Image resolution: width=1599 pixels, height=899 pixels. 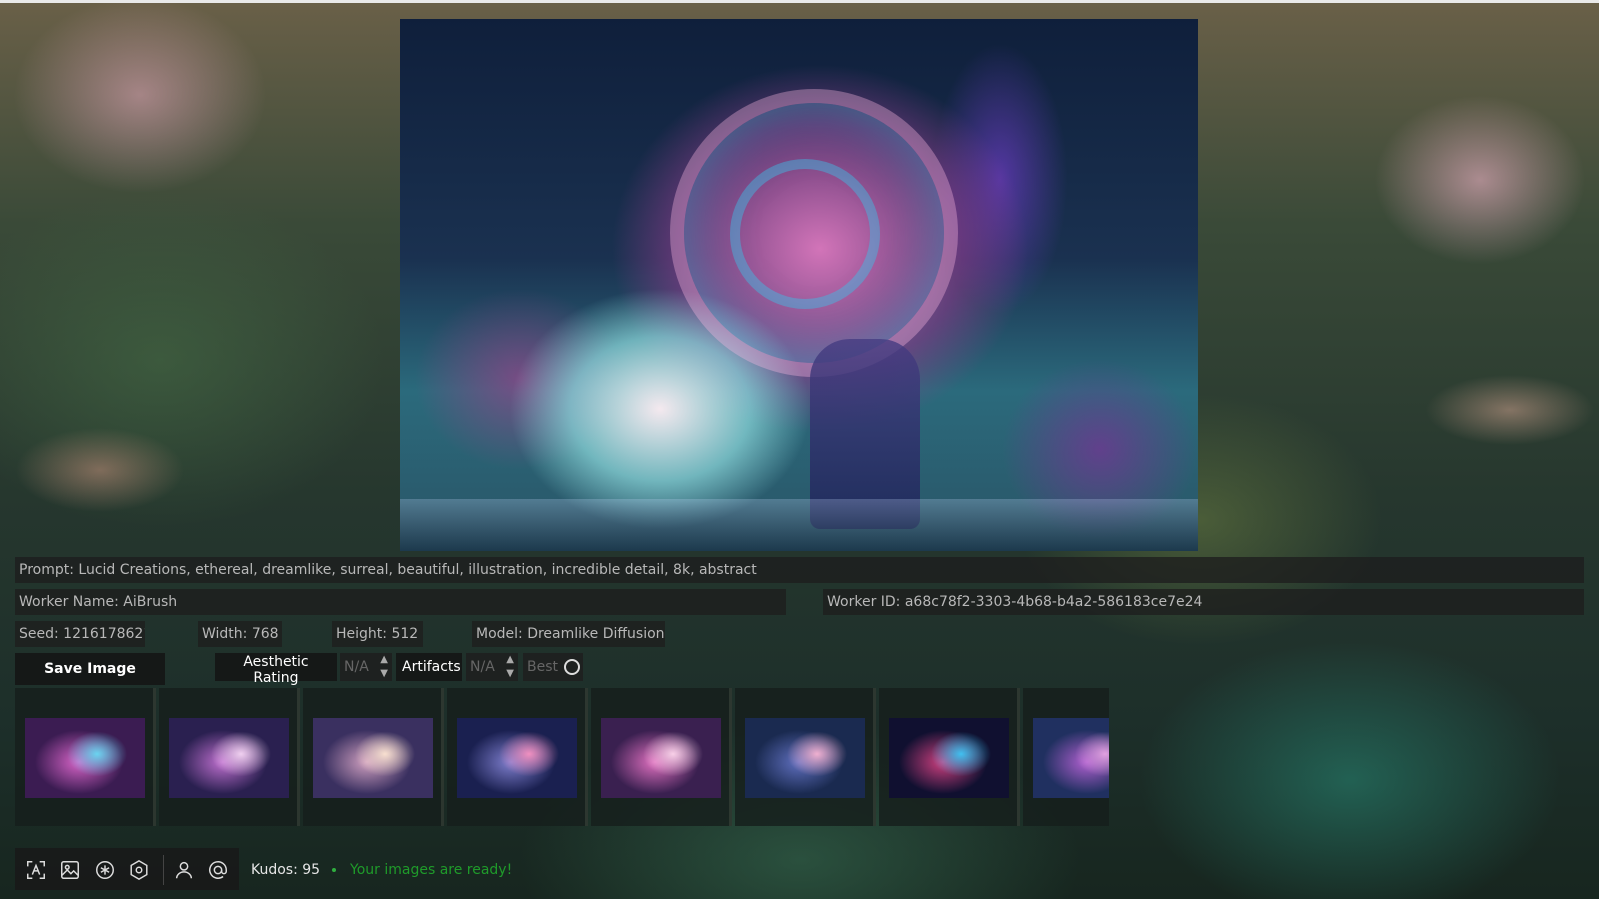 I want to click on best-label: Best, so click(x=543, y=667).